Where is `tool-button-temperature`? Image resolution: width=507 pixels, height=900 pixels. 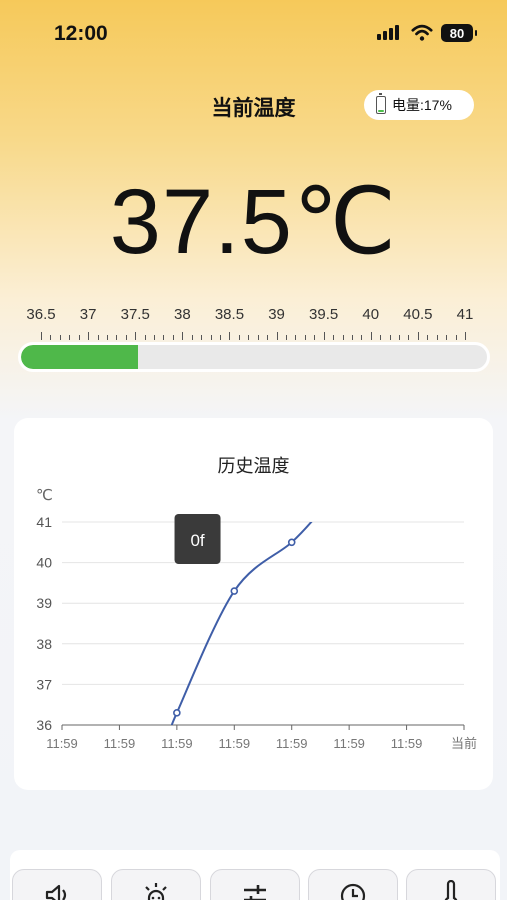 tool-button-temperature is located at coordinates (451, 884).